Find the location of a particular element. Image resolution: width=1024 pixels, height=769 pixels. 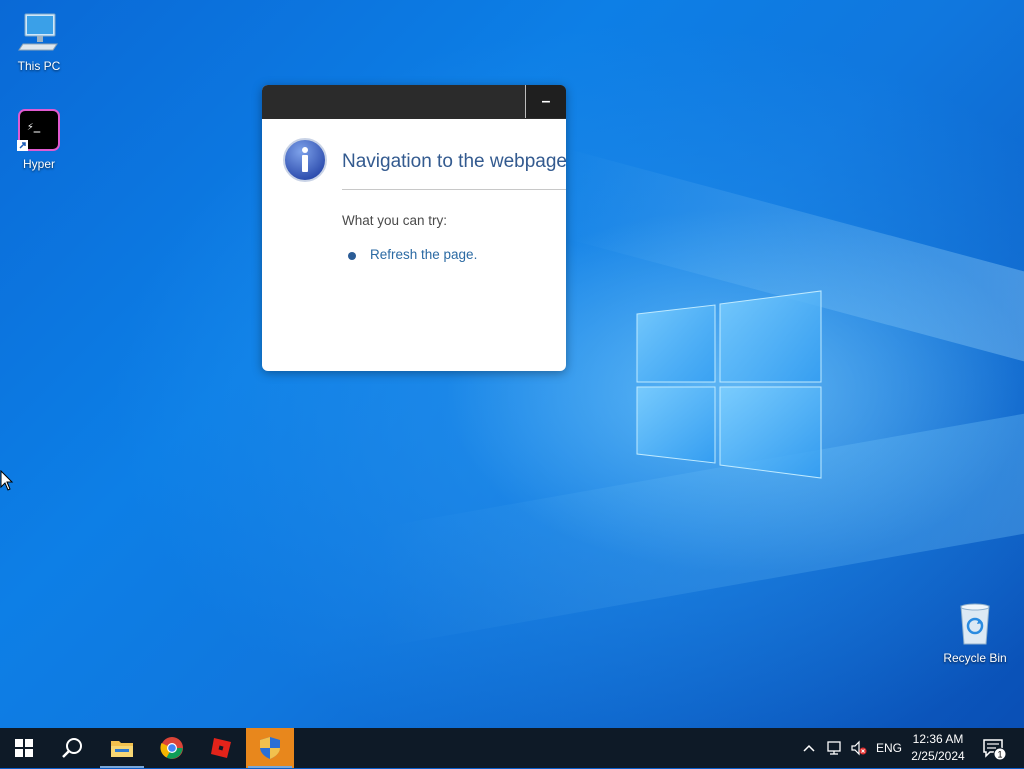

notification-count: 1 is located at coordinates (999, 755).